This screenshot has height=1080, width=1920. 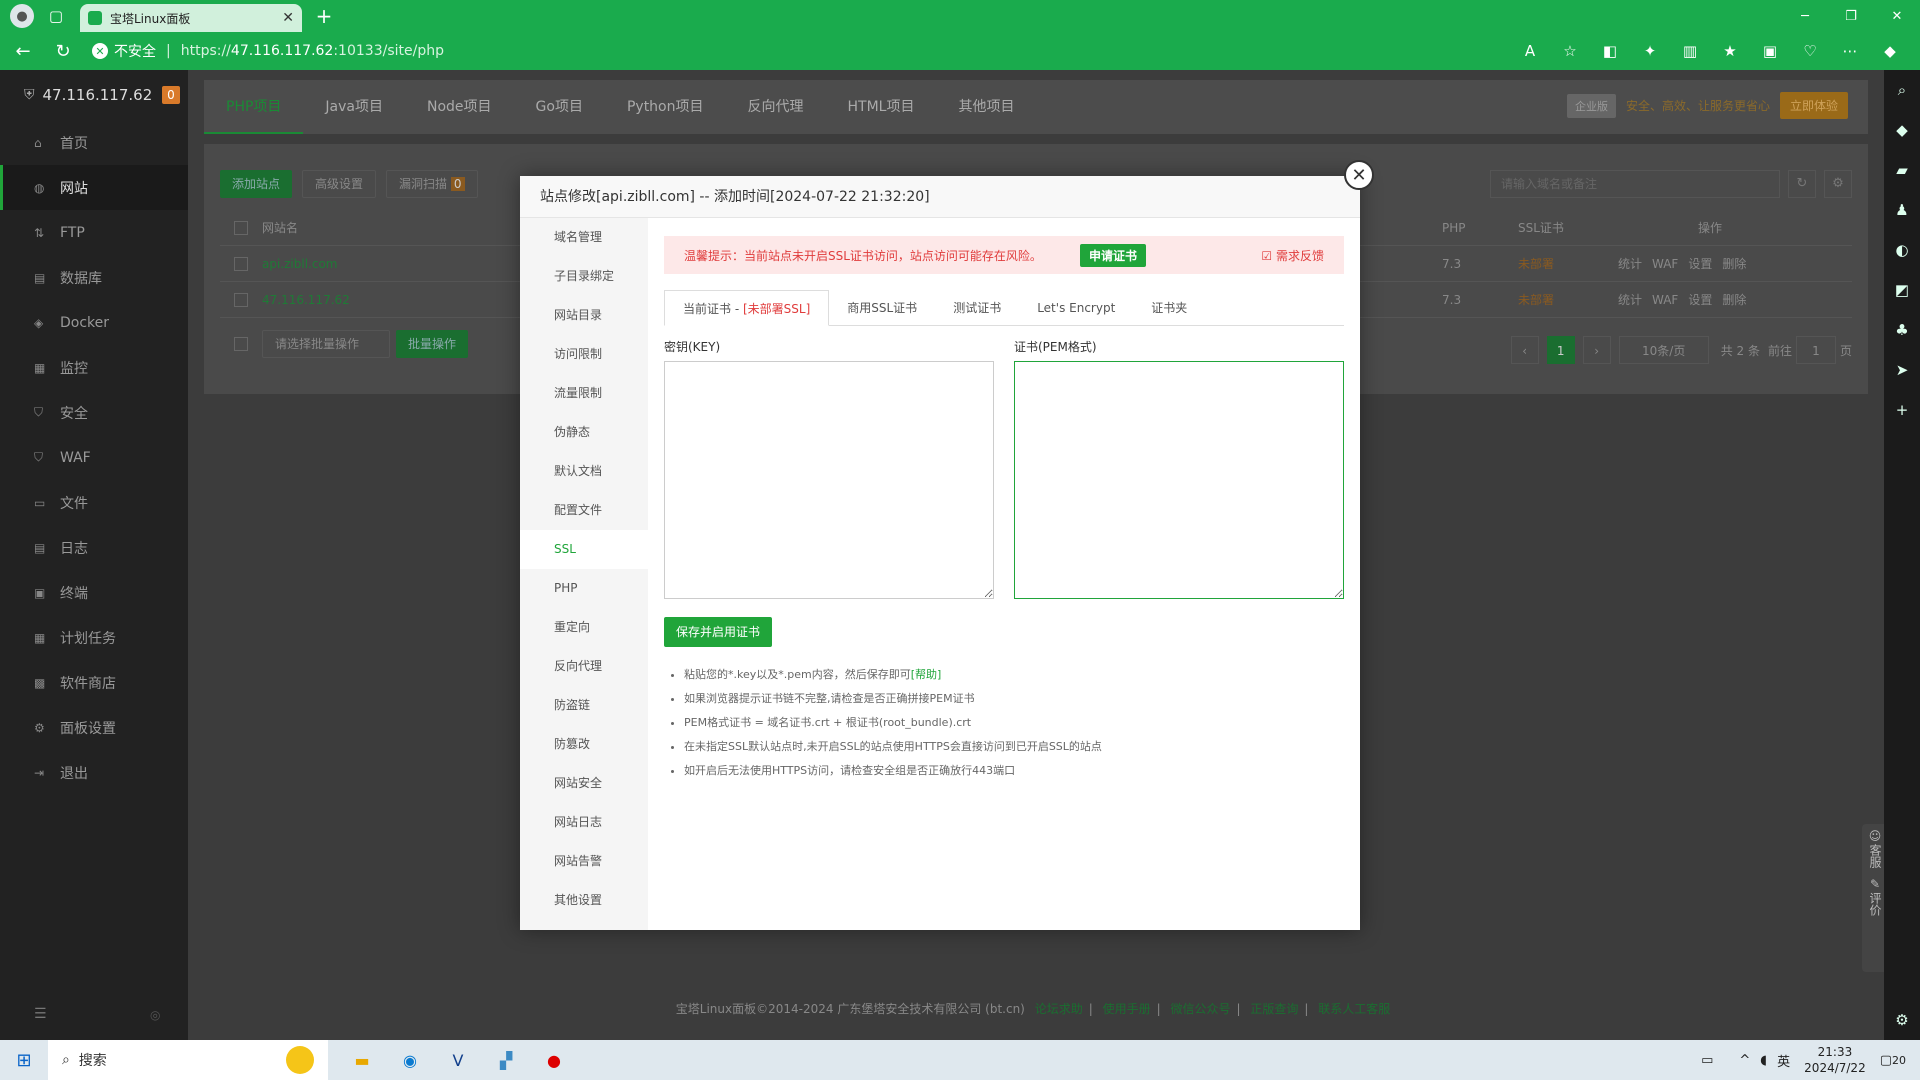 What do you see at coordinates (584, 549) in the screenshot?
I see `menu-ssl: SSL` at bounding box center [584, 549].